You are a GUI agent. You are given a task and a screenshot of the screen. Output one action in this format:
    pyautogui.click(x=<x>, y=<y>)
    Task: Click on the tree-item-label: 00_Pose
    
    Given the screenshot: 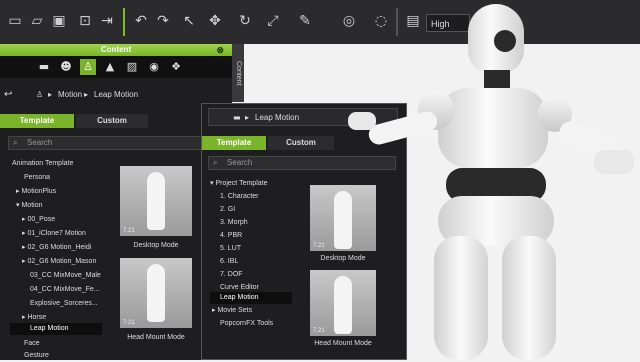 What is the action you would take?
    pyautogui.click(x=41, y=219)
    